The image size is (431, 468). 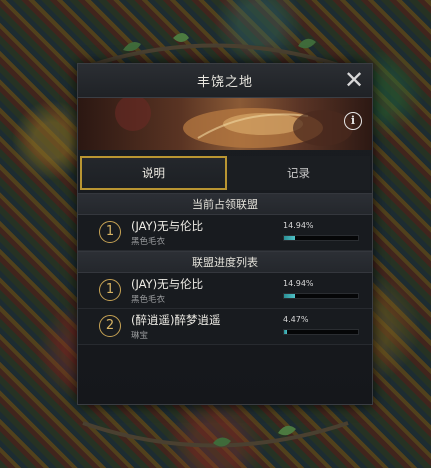 What do you see at coordinates (296, 319) in the screenshot?
I see `progress-percent: 4.47%` at bounding box center [296, 319].